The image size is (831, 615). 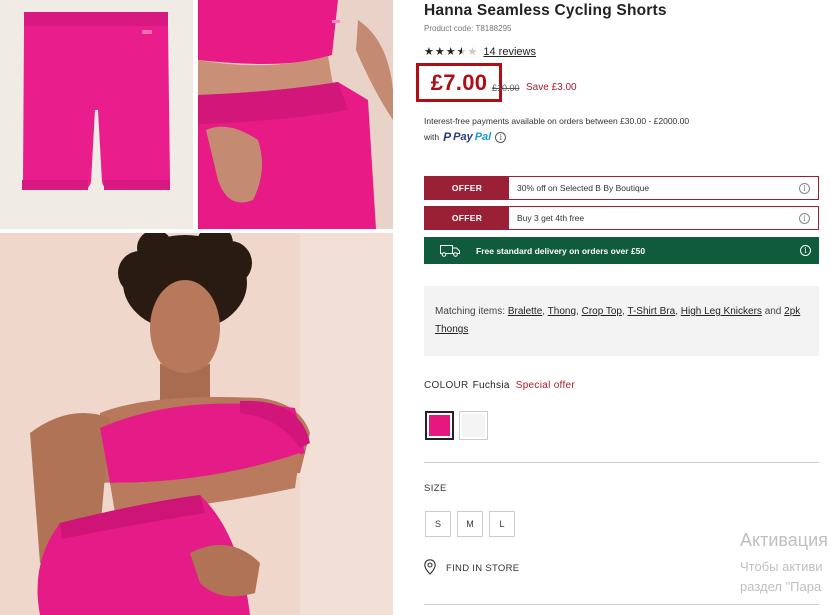 I want to click on selected-colour: Fuchsia, so click(x=491, y=385).